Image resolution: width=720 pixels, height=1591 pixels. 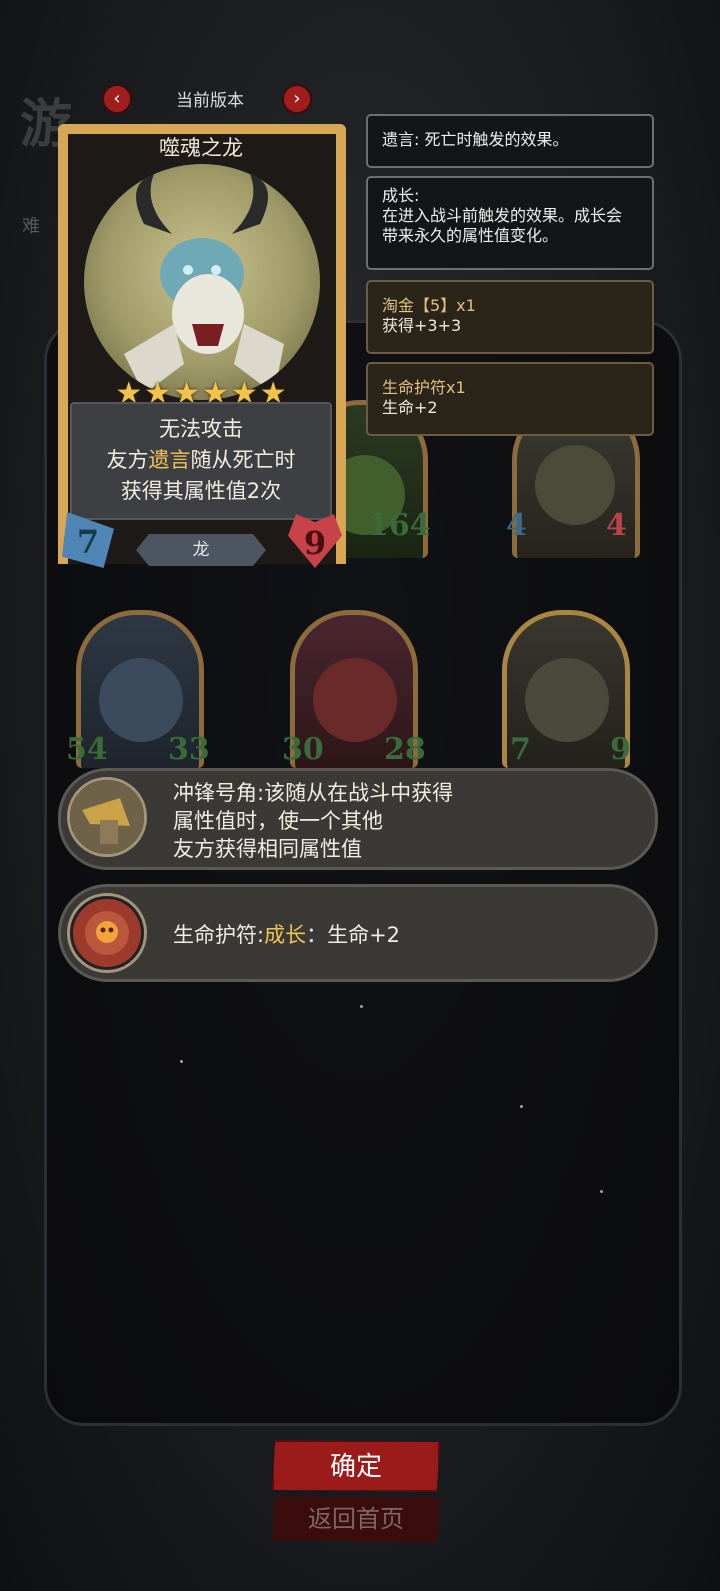 What do you see at coordinates (510, 223) in the screenshot?
I see `tooltip-growth: 成长: 在进入战斗前触发的效果。成长会 带来永久的属性值变化。` at bounding box center [510, 223].